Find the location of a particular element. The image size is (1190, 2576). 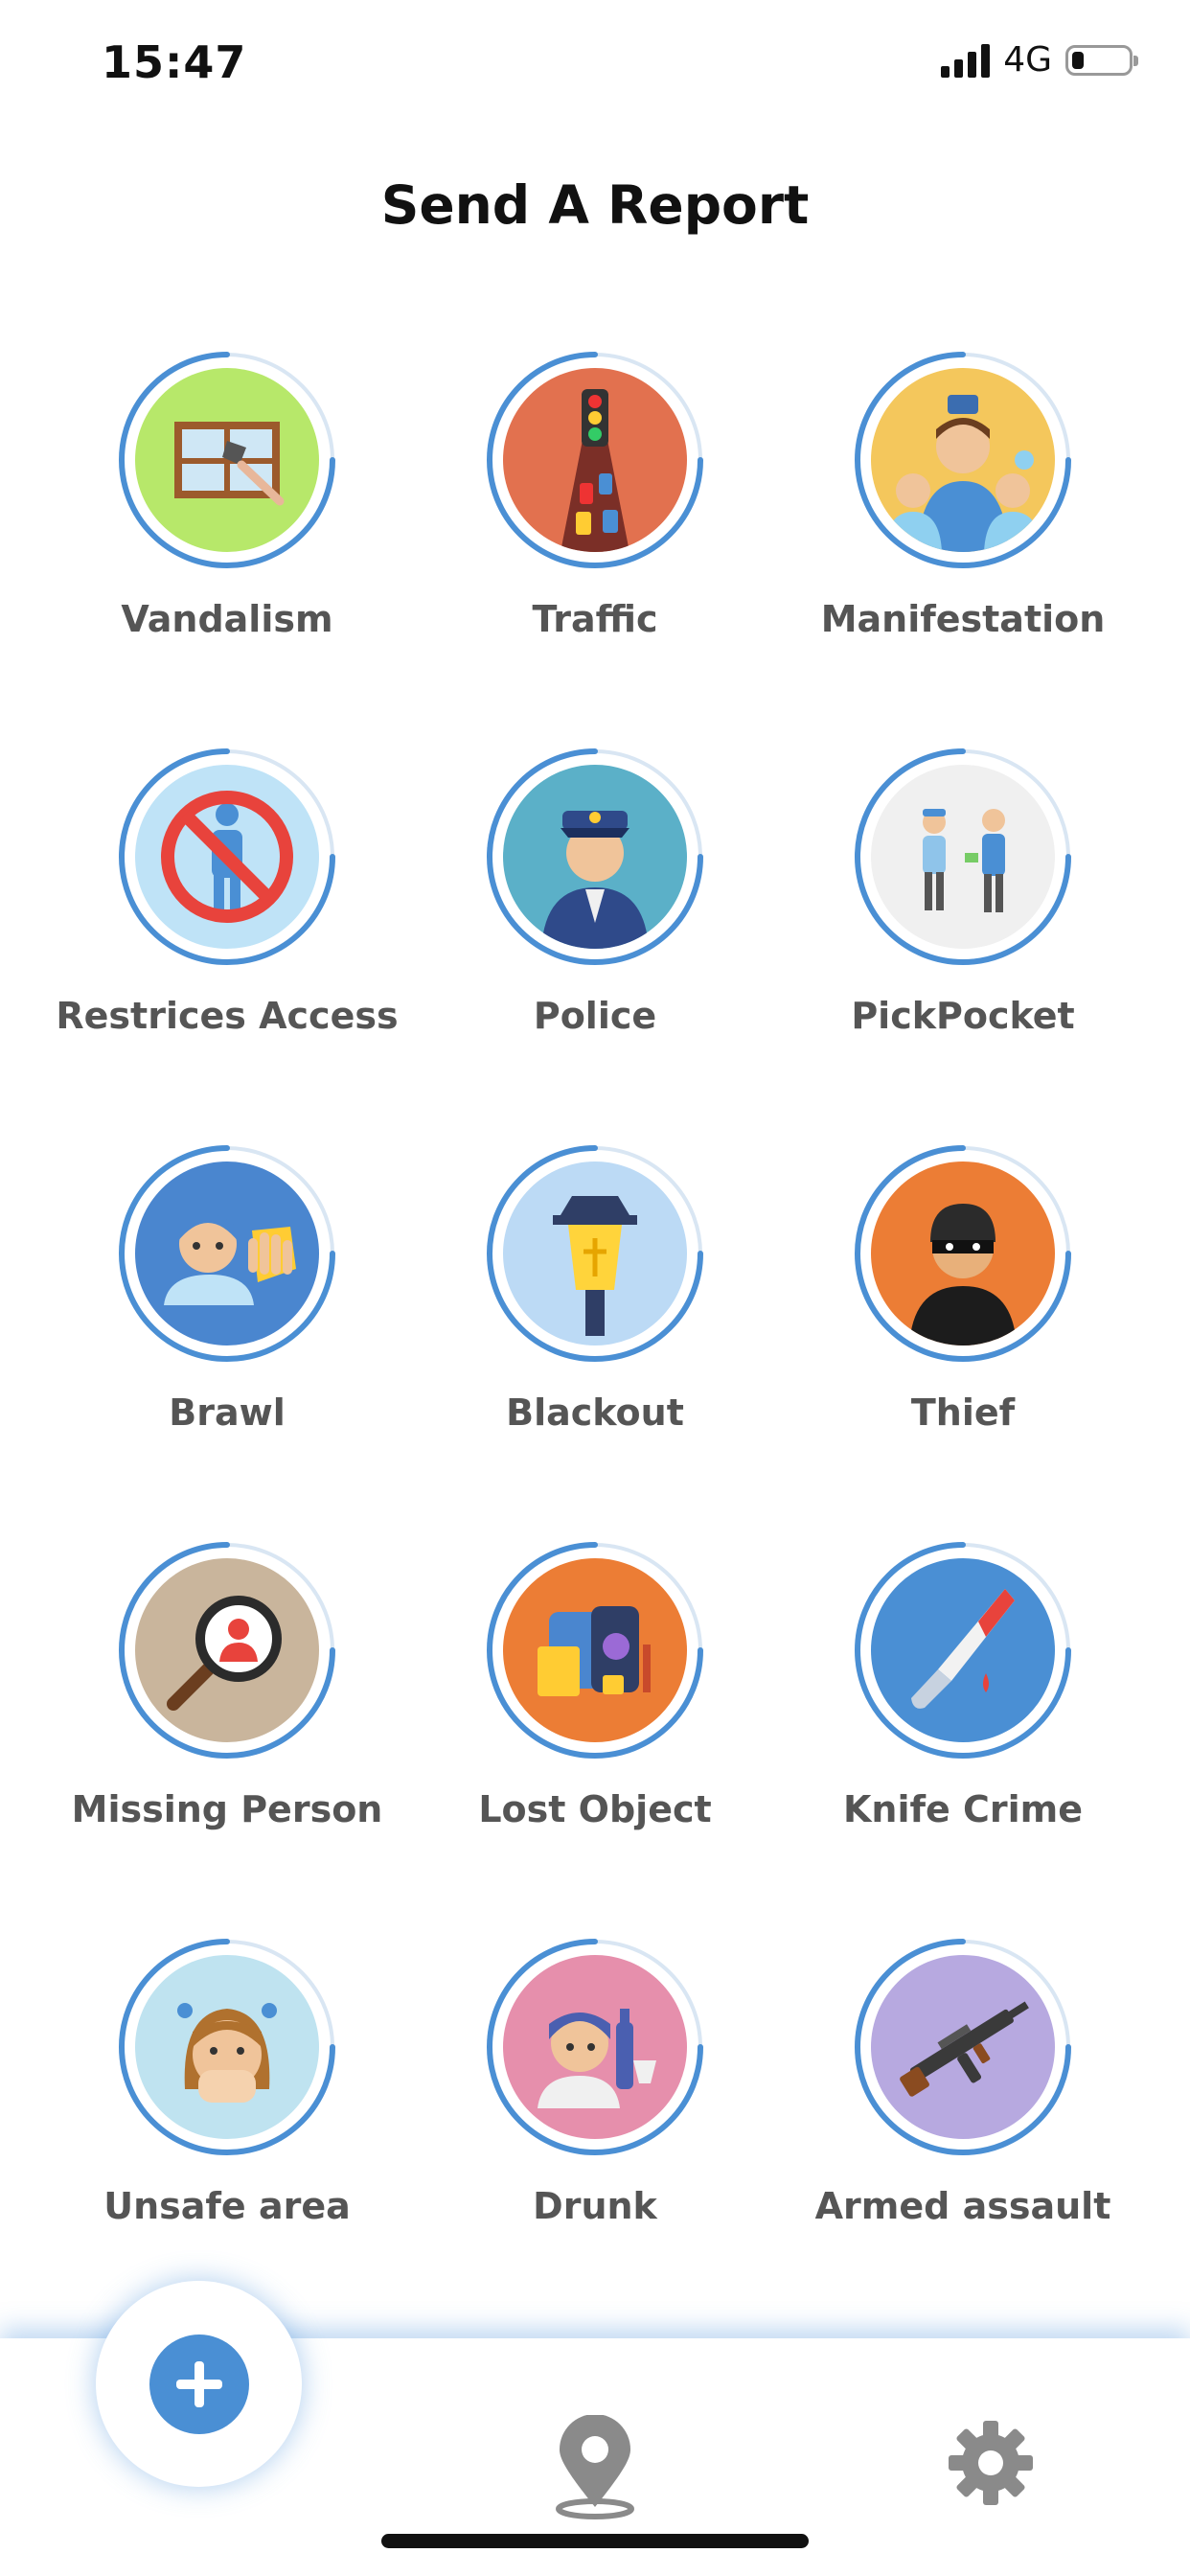

report-traffic-button: Traffic is located at coordinates (595, 548).